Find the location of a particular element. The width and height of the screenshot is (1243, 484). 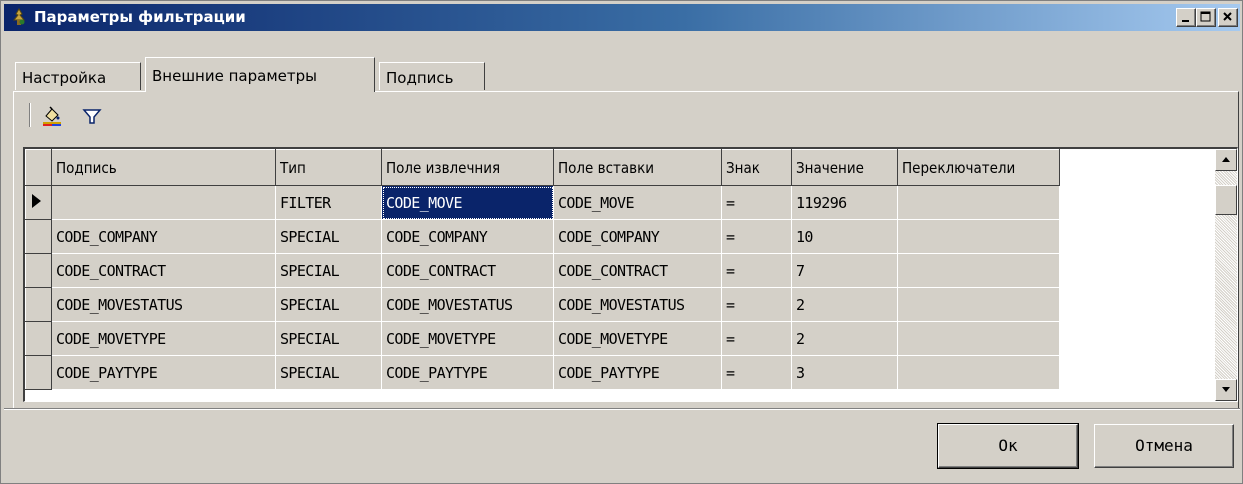

current-row-arrow-icon is located at coordinates (36, 200).